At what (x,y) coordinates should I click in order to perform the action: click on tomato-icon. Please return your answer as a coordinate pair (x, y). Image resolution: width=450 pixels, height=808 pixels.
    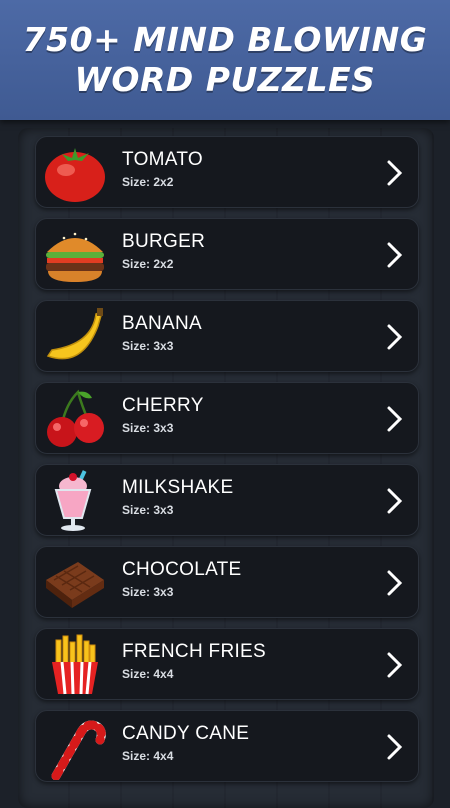
    Looking at the image, I should click on (75, 173).